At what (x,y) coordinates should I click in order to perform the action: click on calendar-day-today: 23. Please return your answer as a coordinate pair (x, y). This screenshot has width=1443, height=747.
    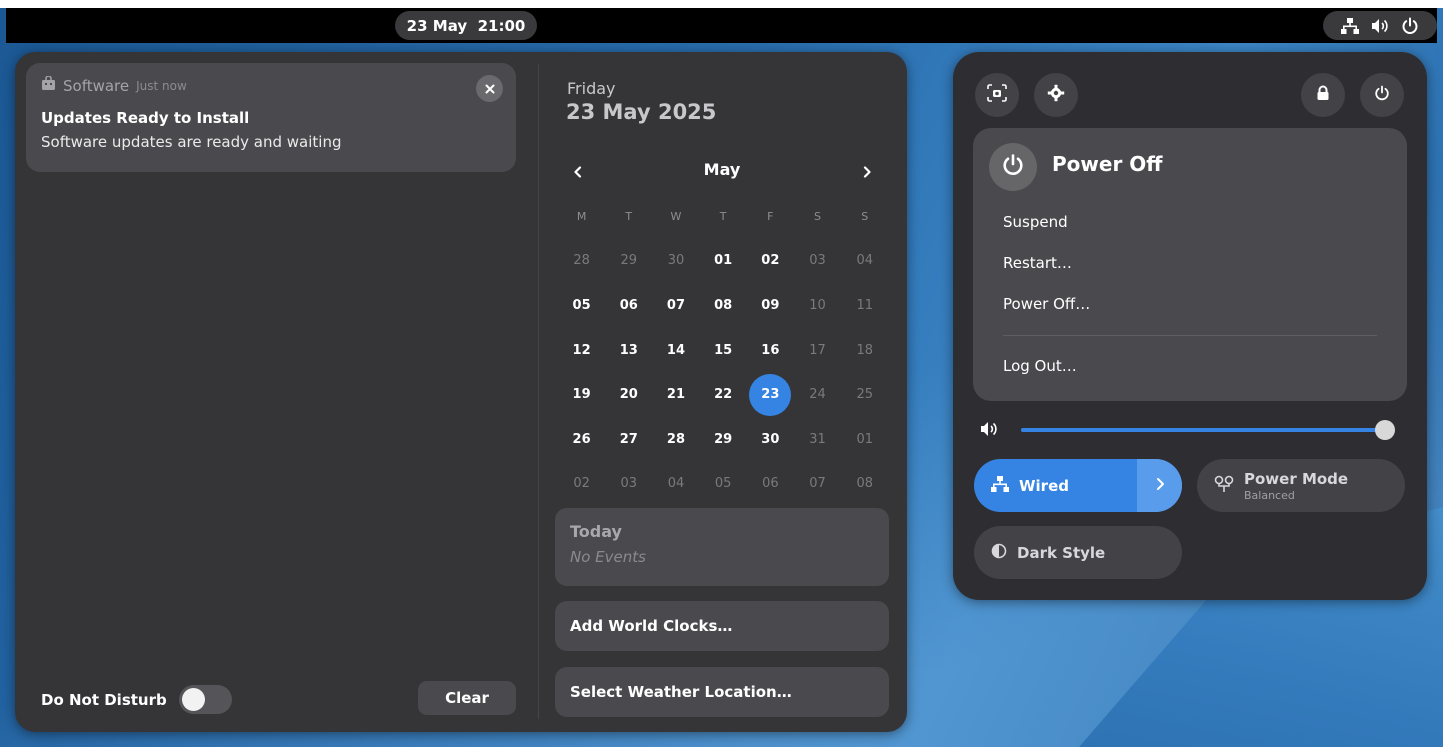
    Looking at the image, I should click on (770, 394).